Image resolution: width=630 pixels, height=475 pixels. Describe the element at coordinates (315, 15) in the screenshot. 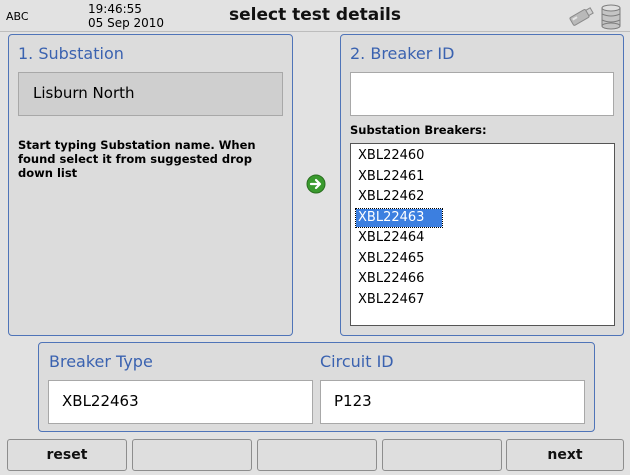

I see `page-title: select test details` at that location.